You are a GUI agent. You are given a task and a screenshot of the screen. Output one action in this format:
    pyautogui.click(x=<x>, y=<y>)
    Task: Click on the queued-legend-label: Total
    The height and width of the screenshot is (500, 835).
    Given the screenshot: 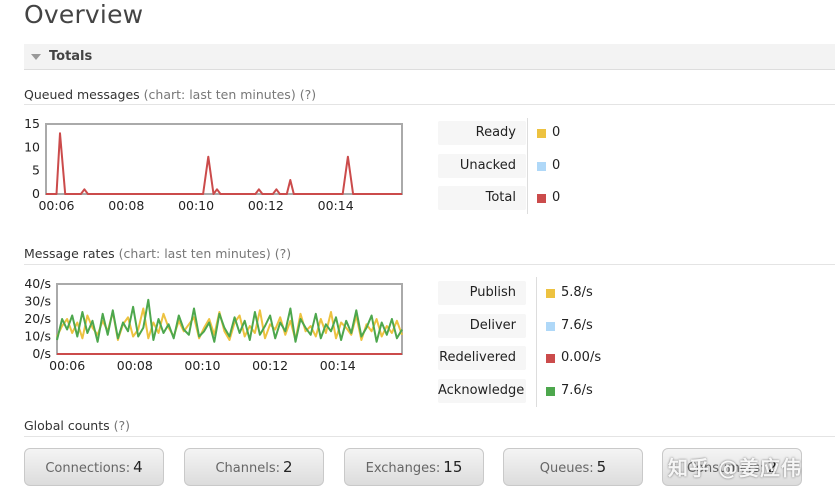 What is the action you would take?
    pyautogui.click(x=482, y=198)
    